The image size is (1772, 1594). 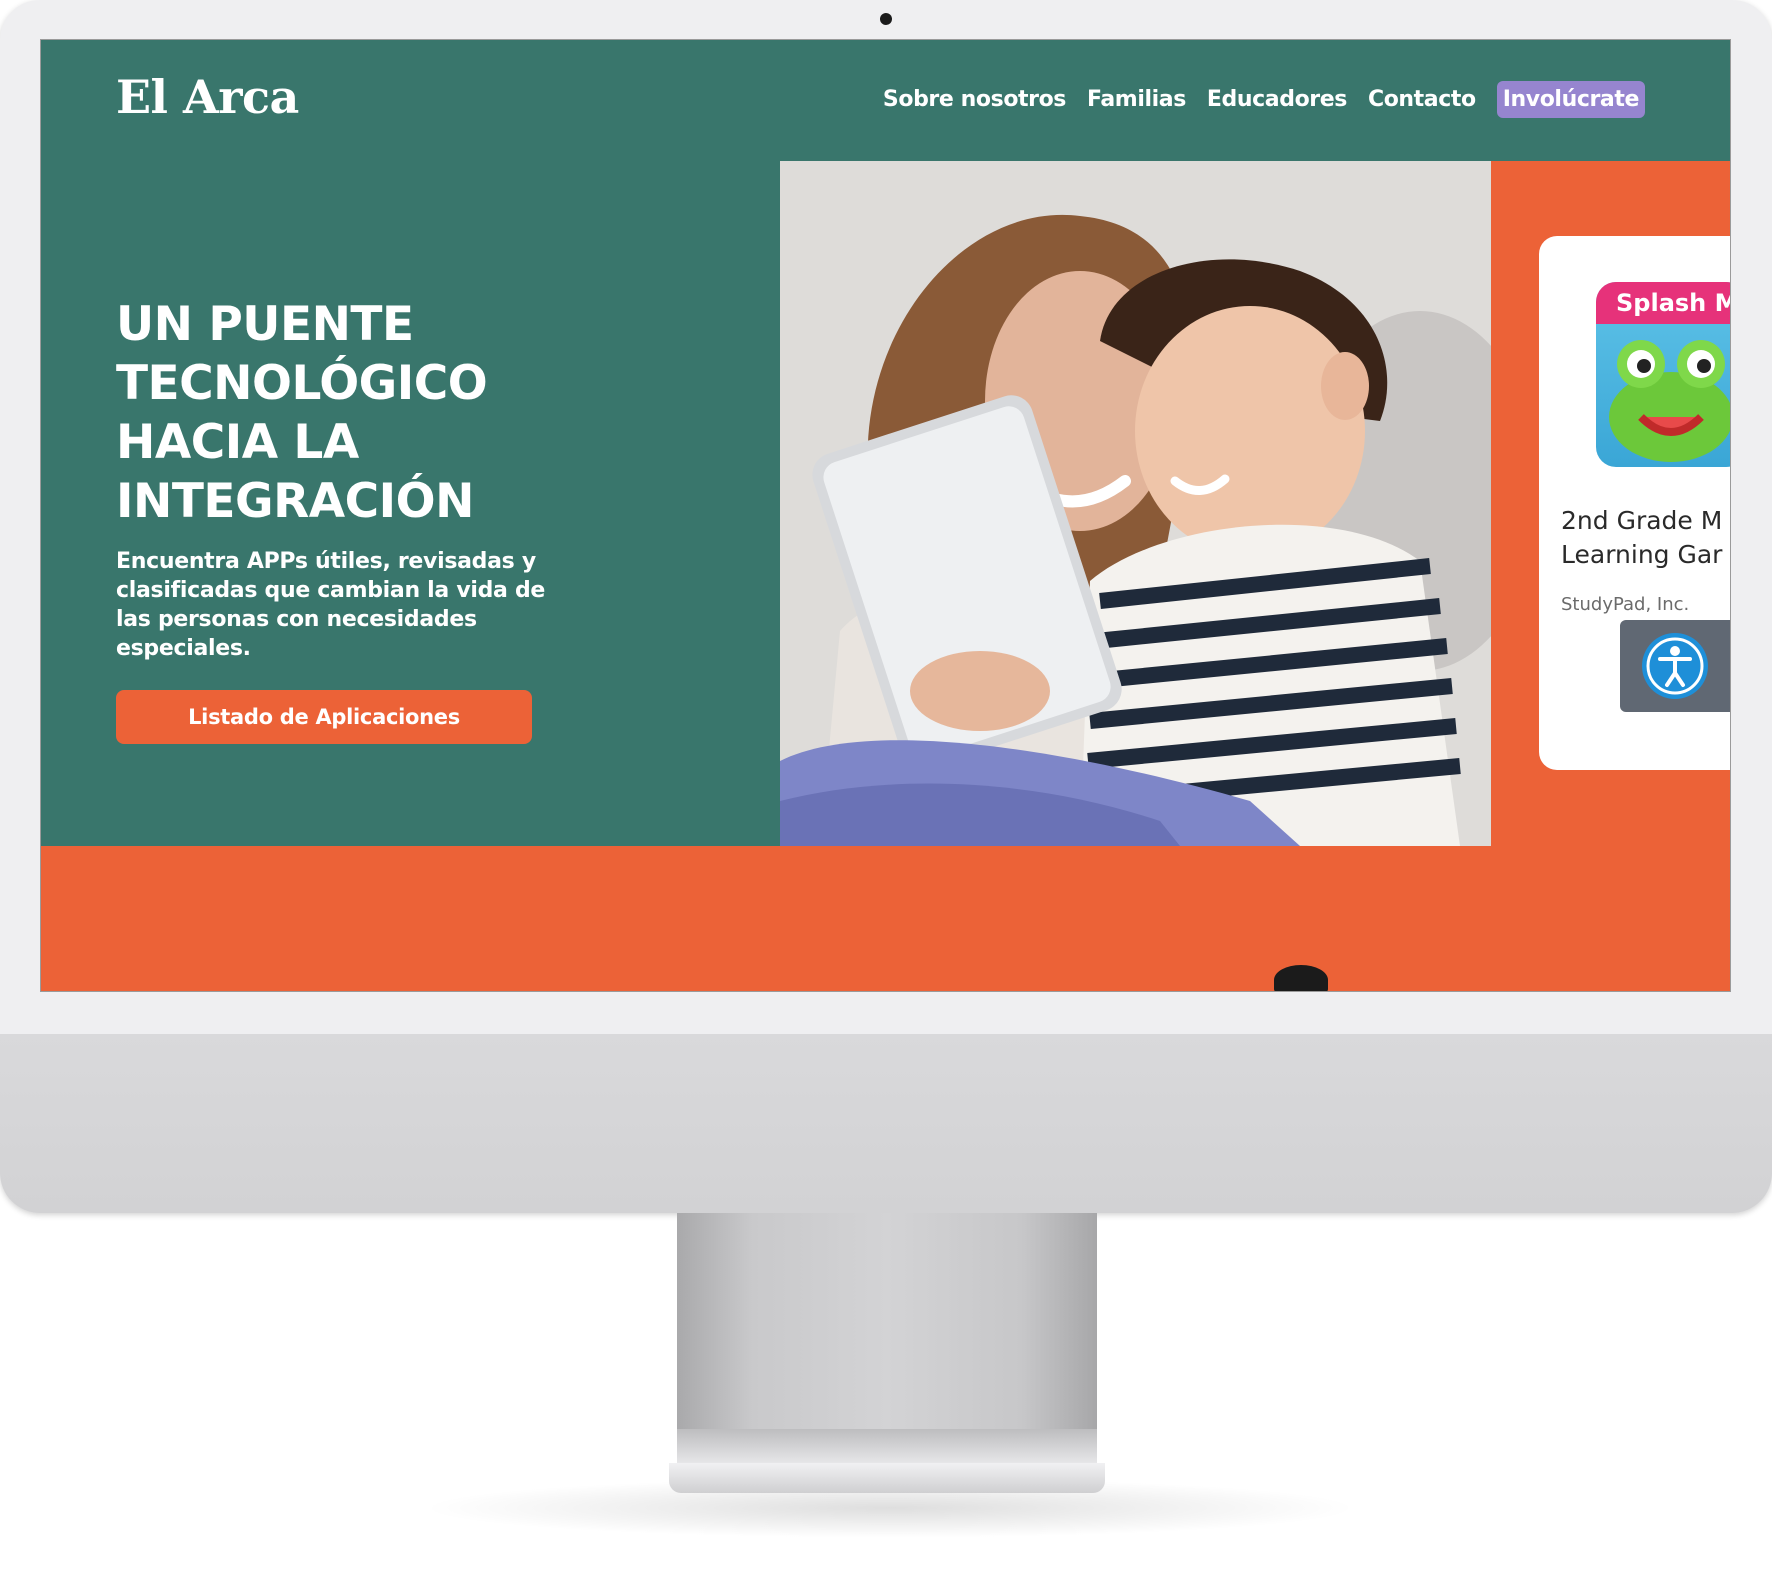 What do you see at coordinates (1645, 538) in the screenshot?
I see `app-name: 2nd Grade M Learning Gar` at bounding box center [1645, 538].